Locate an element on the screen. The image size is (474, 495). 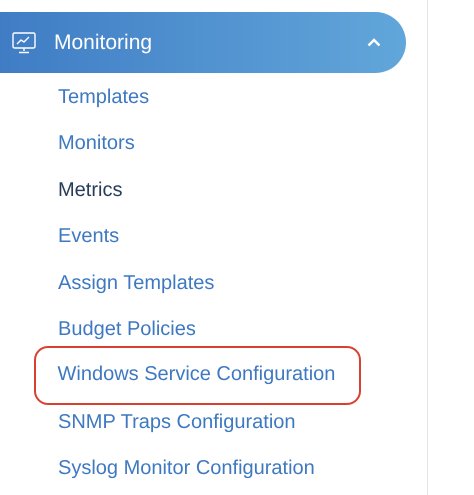
menu-item: Assign Templates is located at coordinates (107, 283).